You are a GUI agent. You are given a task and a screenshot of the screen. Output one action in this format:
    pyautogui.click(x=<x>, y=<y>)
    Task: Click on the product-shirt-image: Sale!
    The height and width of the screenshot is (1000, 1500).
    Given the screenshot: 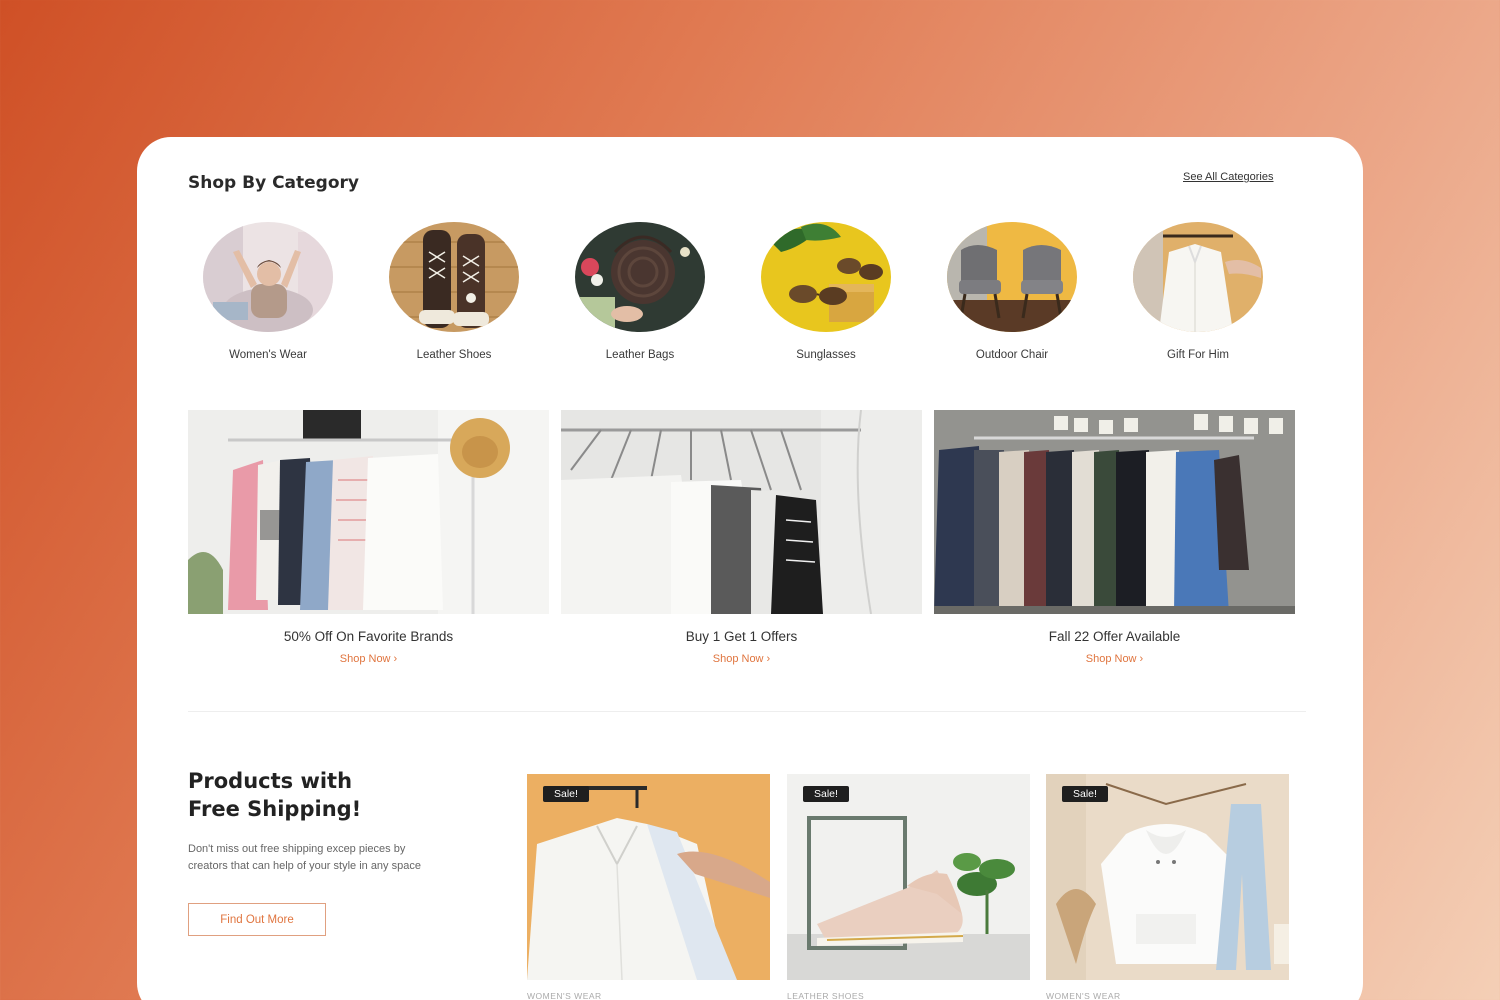 What is the action you would take?
    pyautogui.click(x=648, y=877)
    